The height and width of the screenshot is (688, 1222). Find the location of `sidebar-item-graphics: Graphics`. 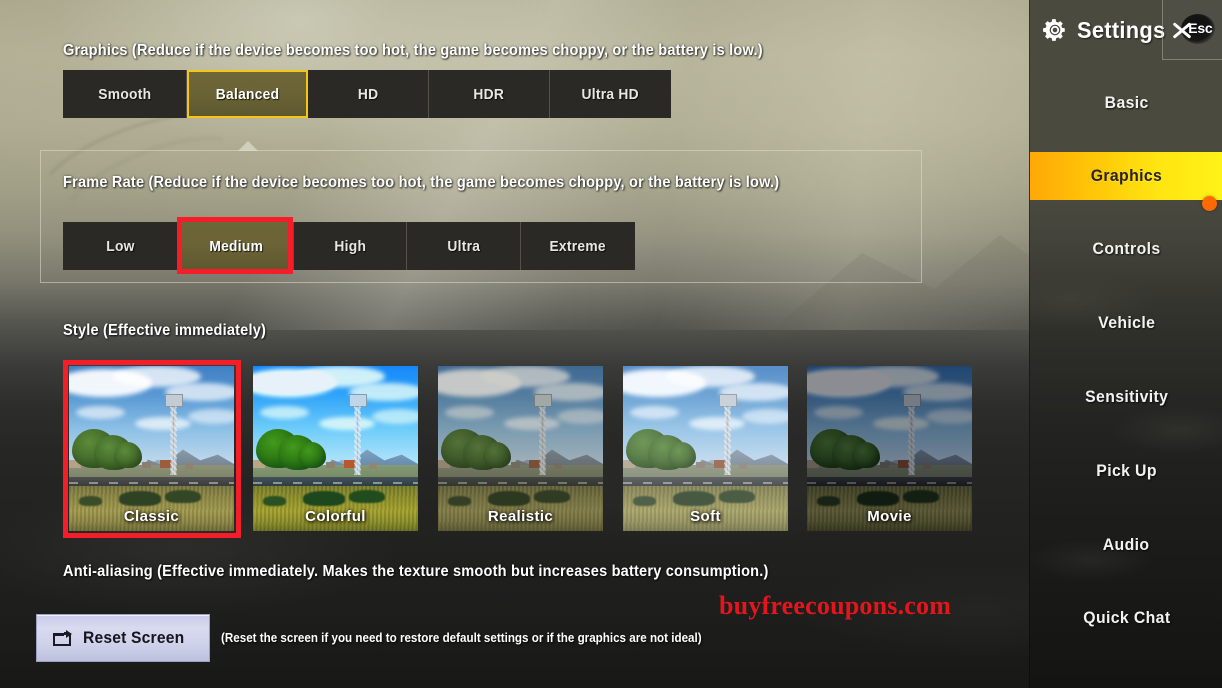

sidebar-item-graphics: Graphics is located at coordinates (1126, 176).